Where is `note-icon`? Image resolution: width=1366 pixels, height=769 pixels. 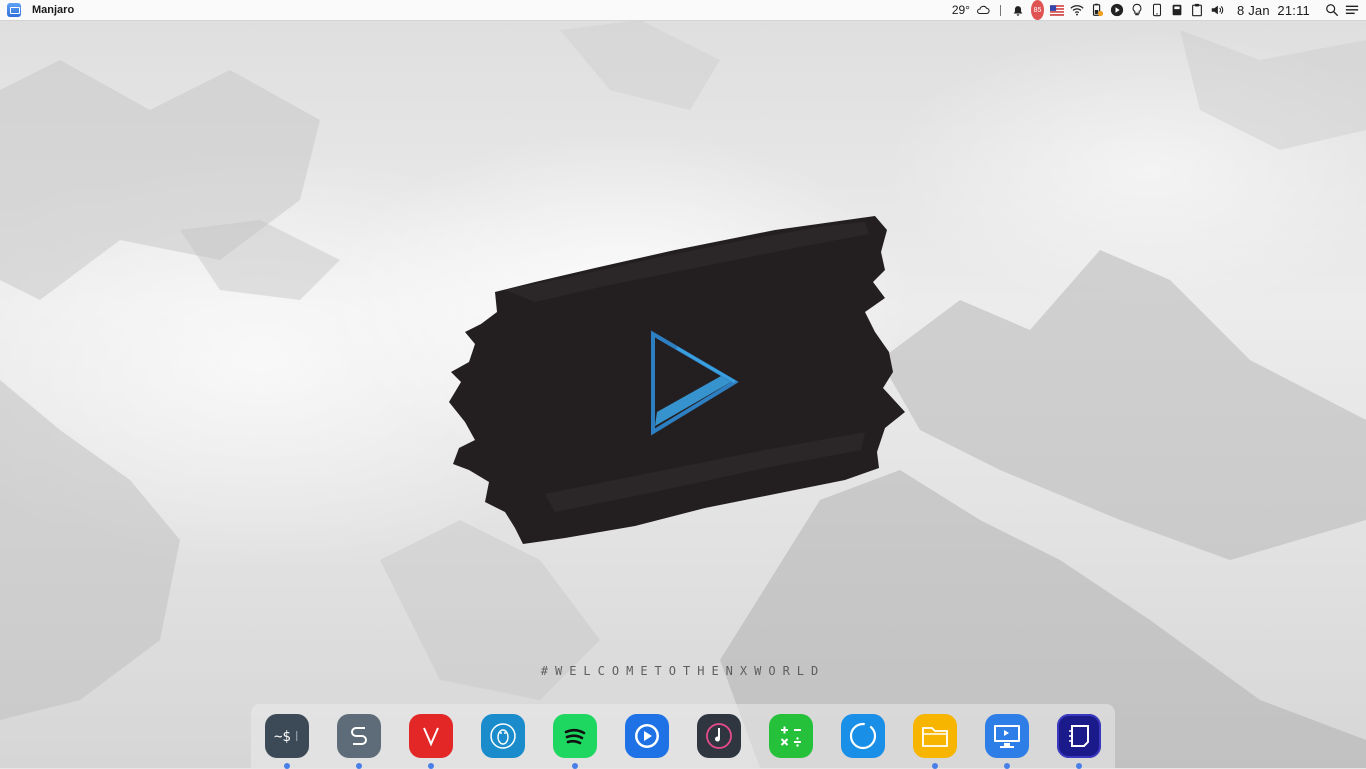
note-icon is located at coordinates (1079, 736).